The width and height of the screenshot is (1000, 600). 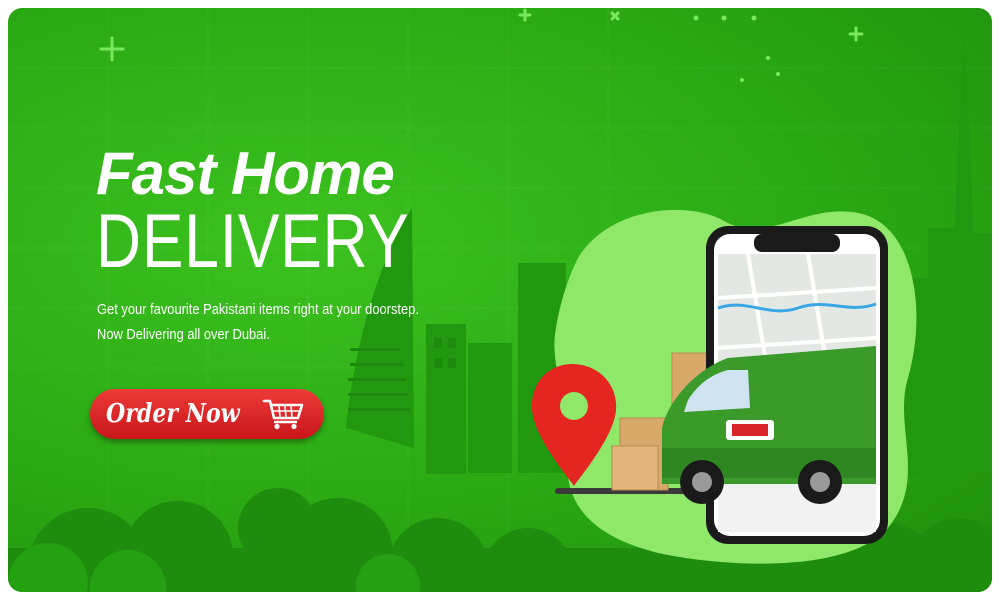 I want to click on sparkle-icons, so click(x=481, y=35).